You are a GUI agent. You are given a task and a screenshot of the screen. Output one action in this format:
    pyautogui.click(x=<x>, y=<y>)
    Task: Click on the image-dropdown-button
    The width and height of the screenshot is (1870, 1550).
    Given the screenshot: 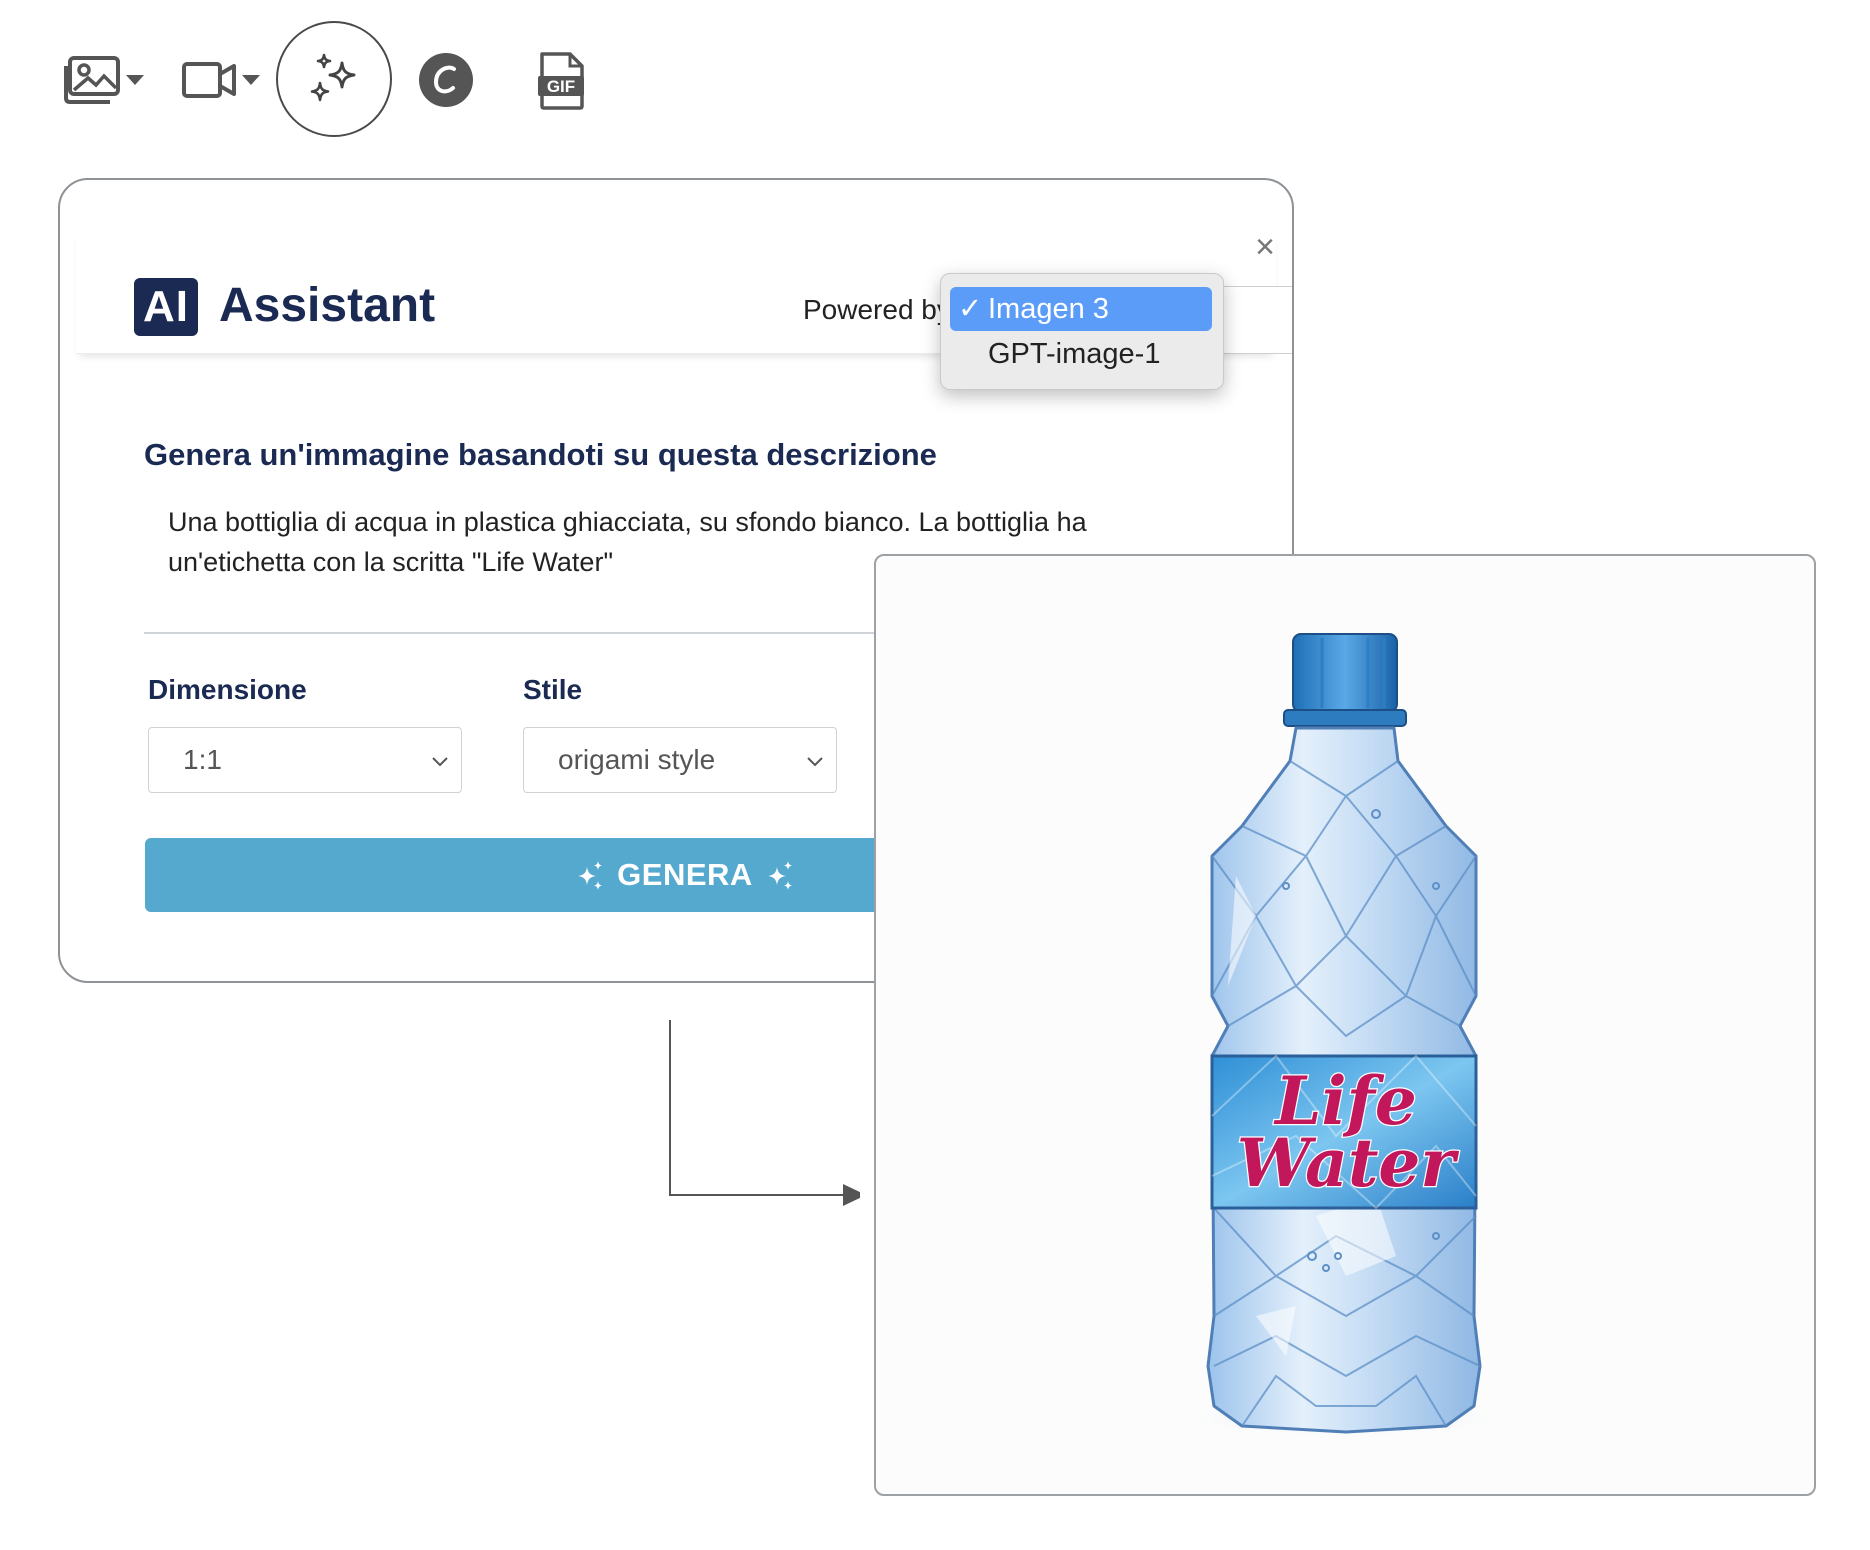 What is the action you would take?
    pyautogui.click(x=107, y=80)
    